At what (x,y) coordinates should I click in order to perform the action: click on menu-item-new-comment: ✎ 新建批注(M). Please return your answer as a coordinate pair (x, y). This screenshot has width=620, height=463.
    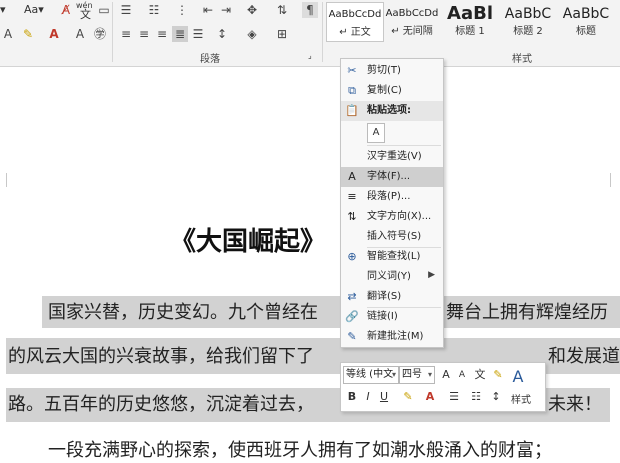
    Looking at the image, I should click on (392, 337).